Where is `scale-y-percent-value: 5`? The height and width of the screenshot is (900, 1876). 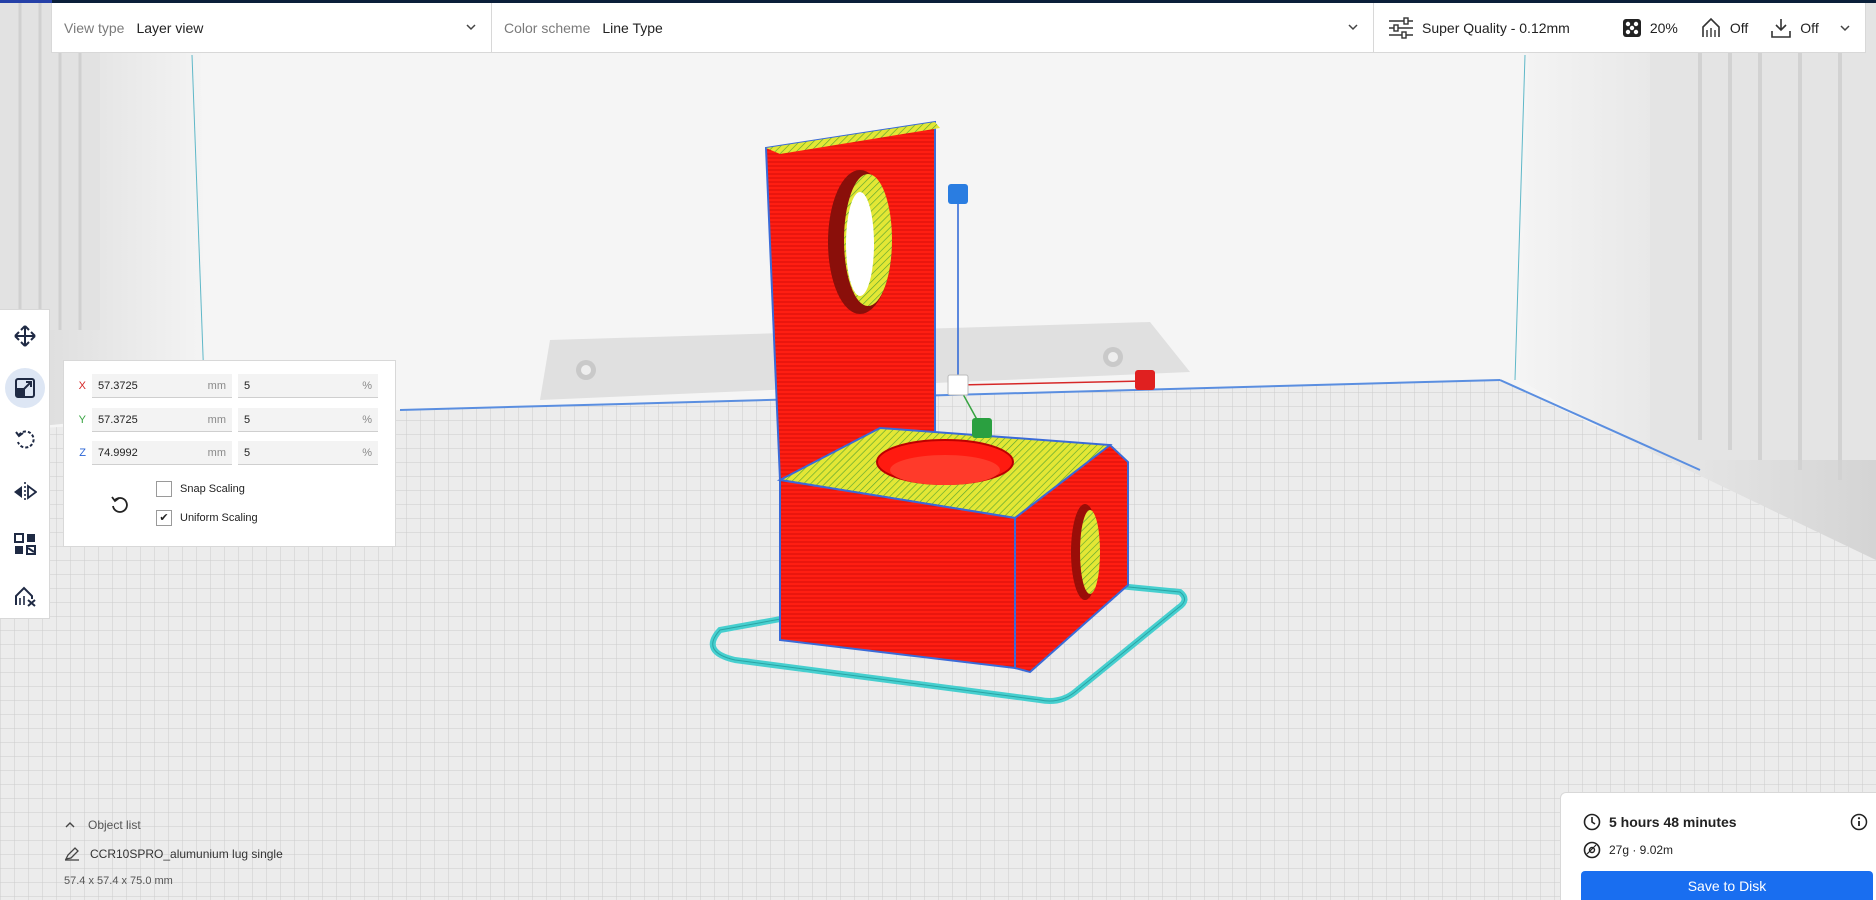 scale-y-percent-value: 5 is located at coordinates (247, 419).